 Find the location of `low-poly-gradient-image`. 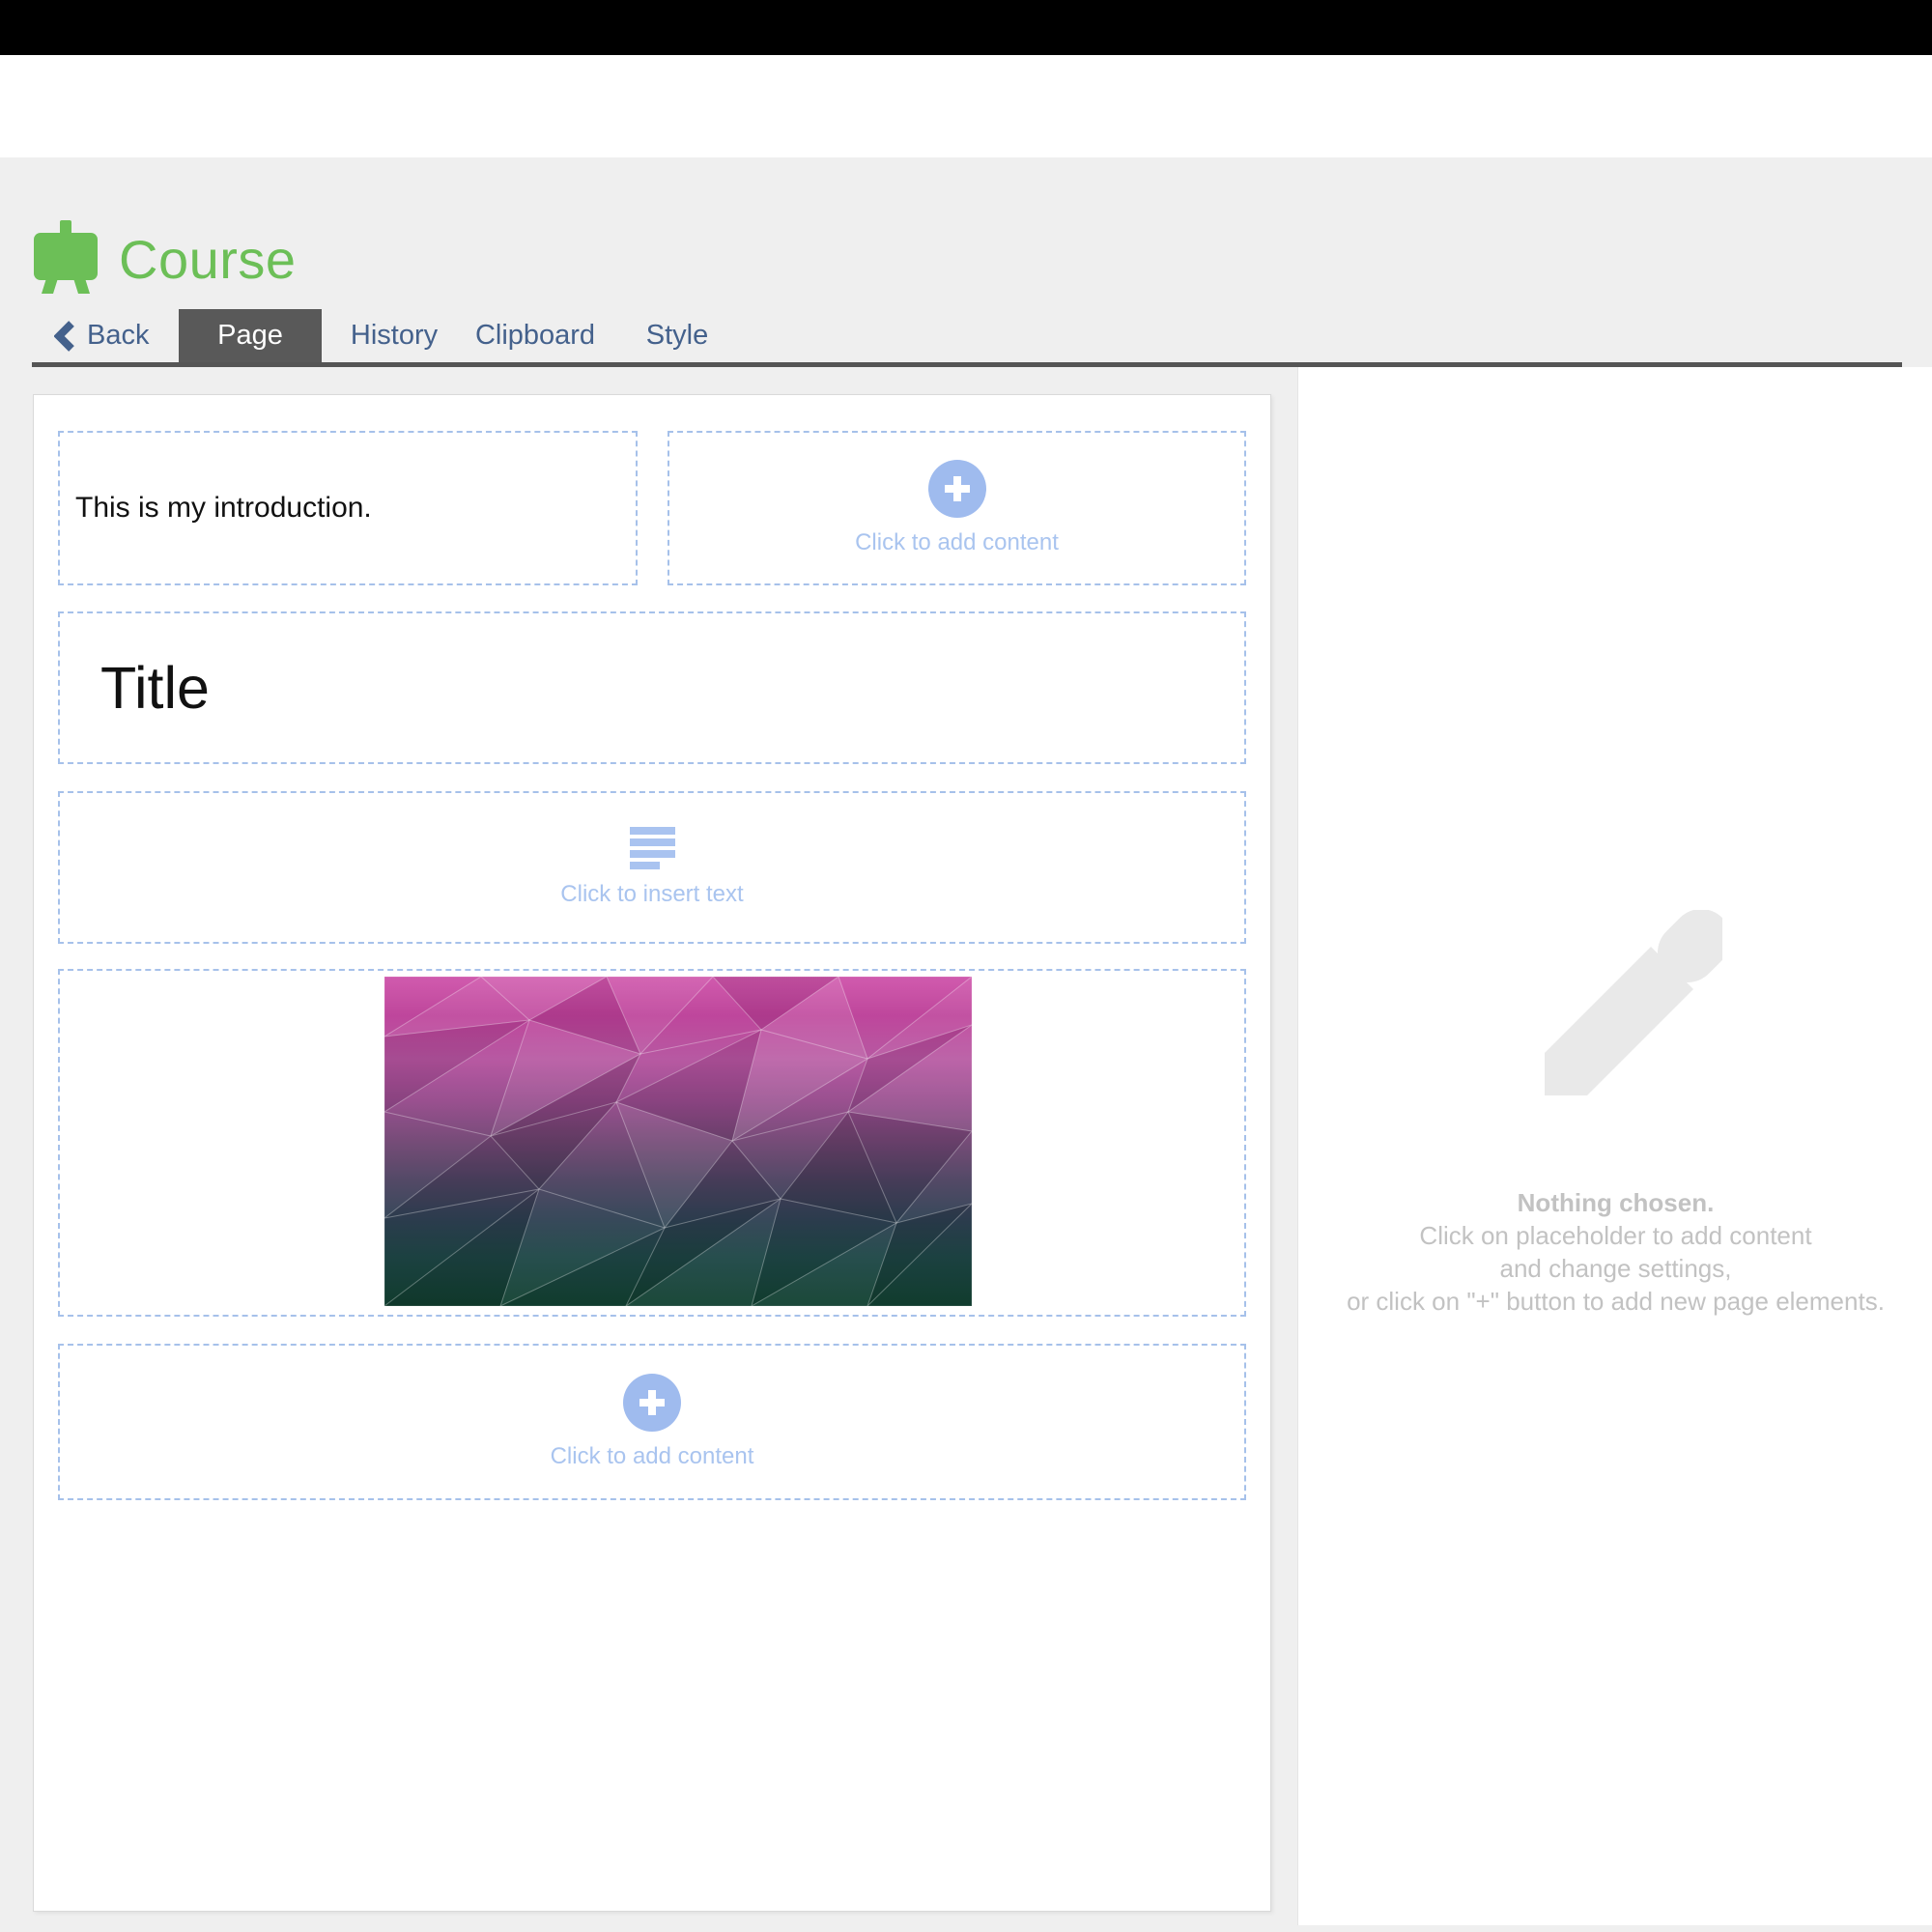

low-poly-gradient-image is located at coordinates (678, 1141).